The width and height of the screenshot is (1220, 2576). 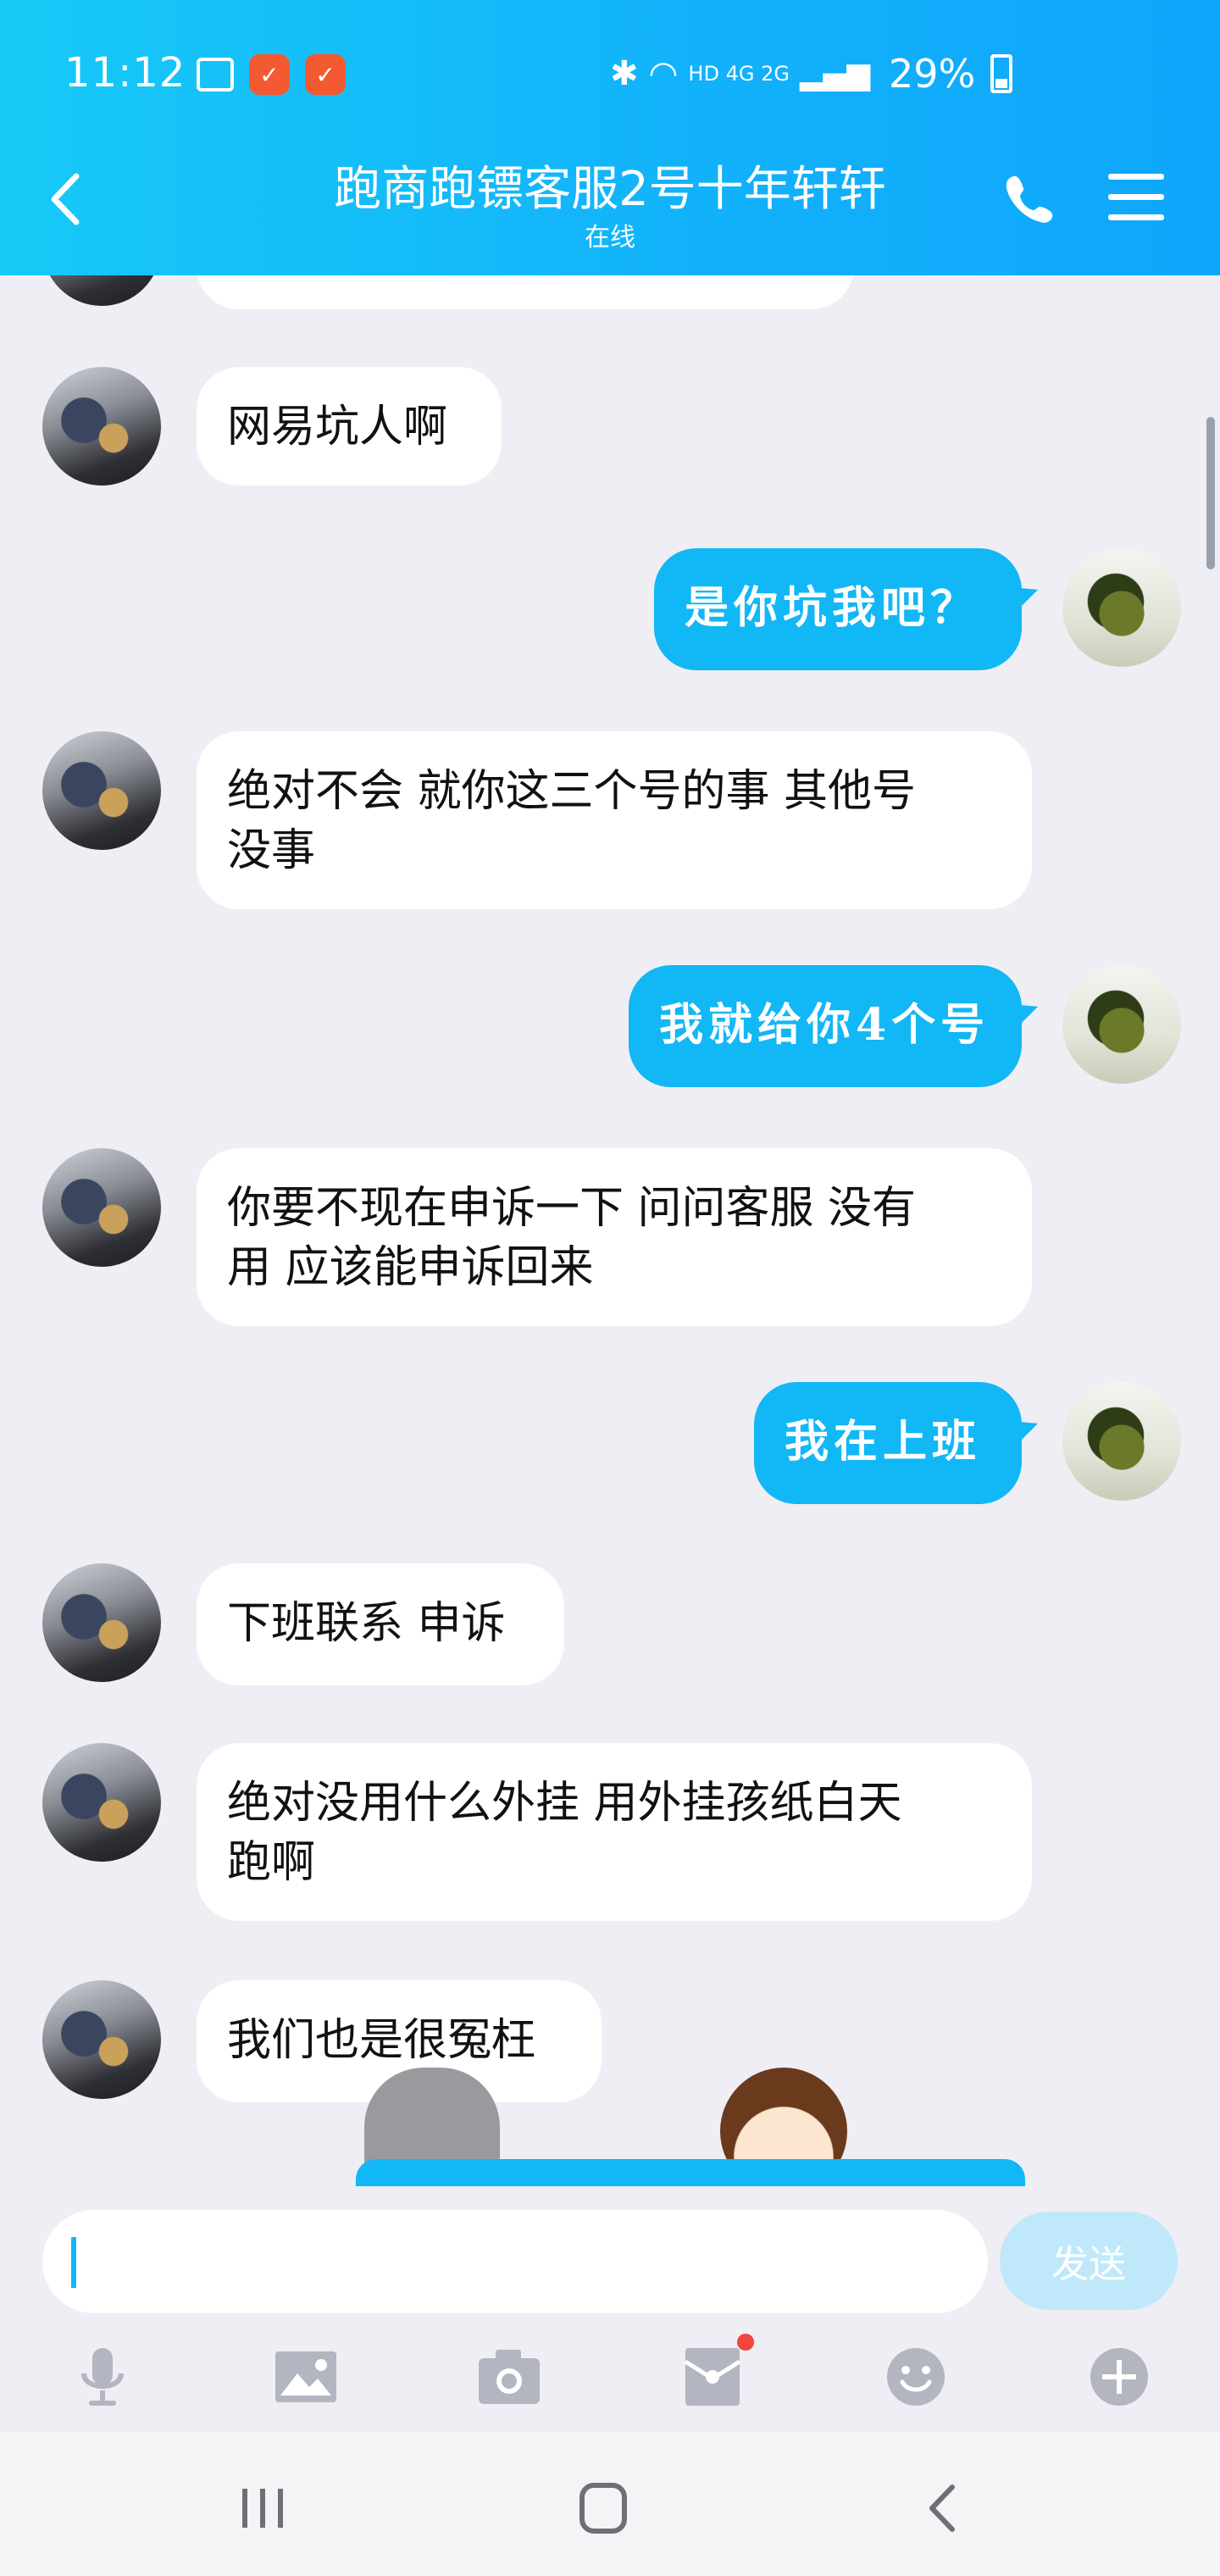 What do you see at coordinates (884, 1442) in the screenshot?
I see `message-text: 我在上班` at bounding box center [884, 1442].